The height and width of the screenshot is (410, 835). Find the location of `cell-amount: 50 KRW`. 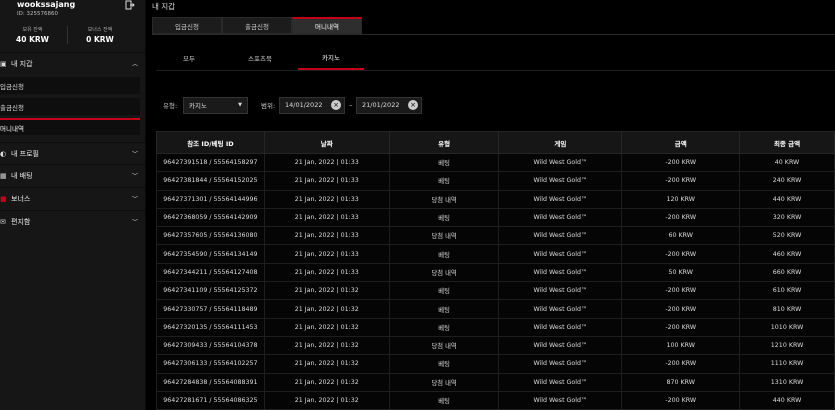

cell-amount: 50 KRW is located at coordinates (681, 272).